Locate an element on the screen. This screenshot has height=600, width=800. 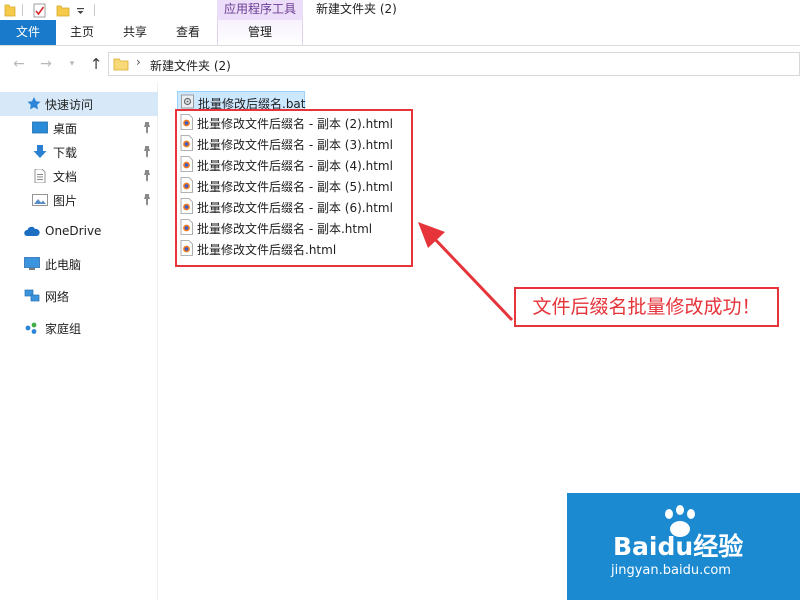
baidu-jingyan-watermark: Baidu经验 jingyan.baidu.com is located at coordinates (683, 546).